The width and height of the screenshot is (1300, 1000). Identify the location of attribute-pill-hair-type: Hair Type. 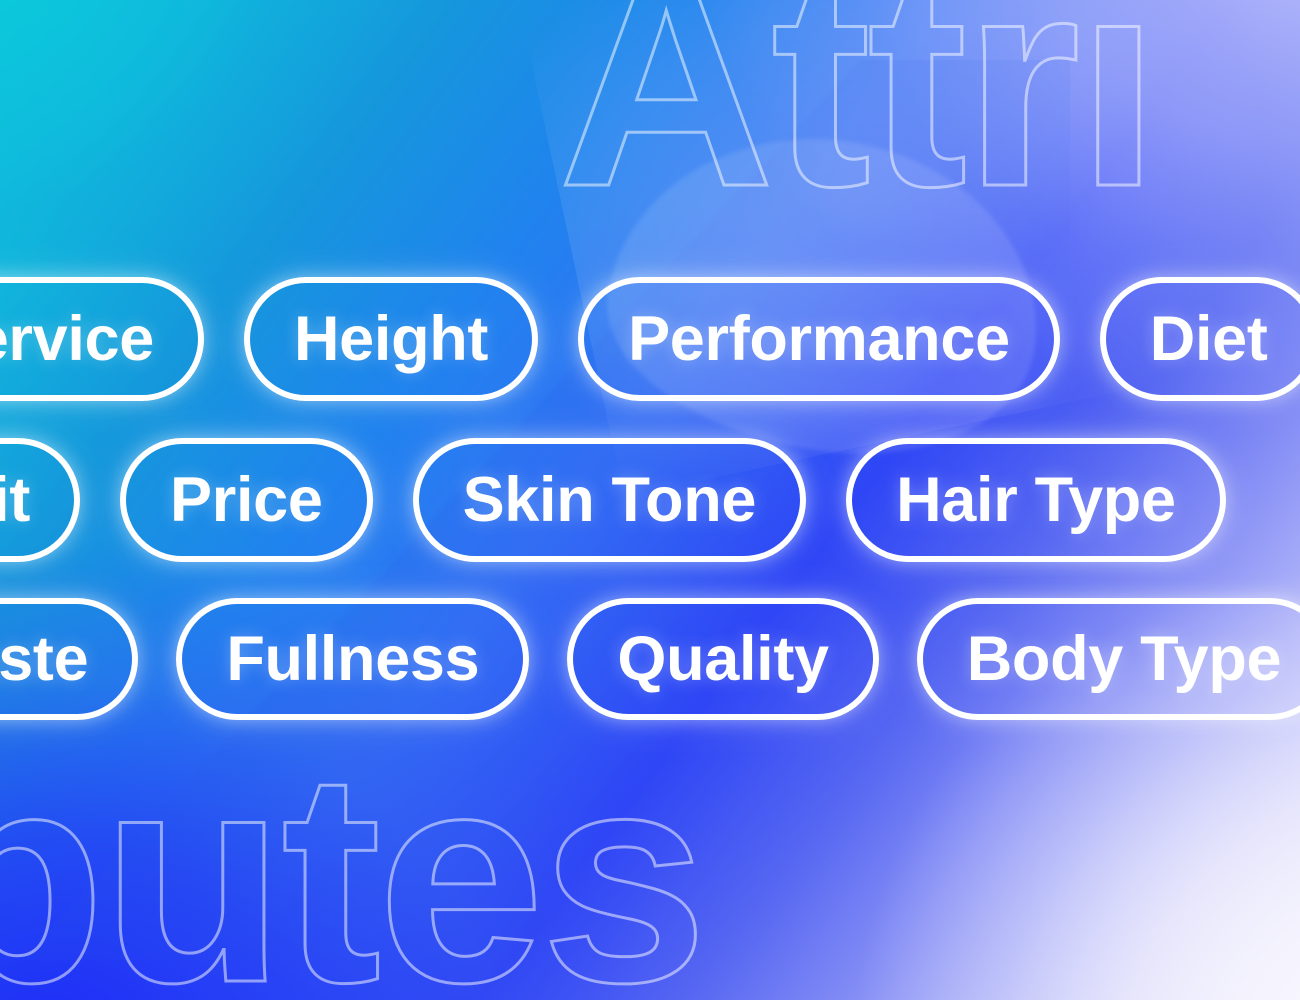
(1036, 500).